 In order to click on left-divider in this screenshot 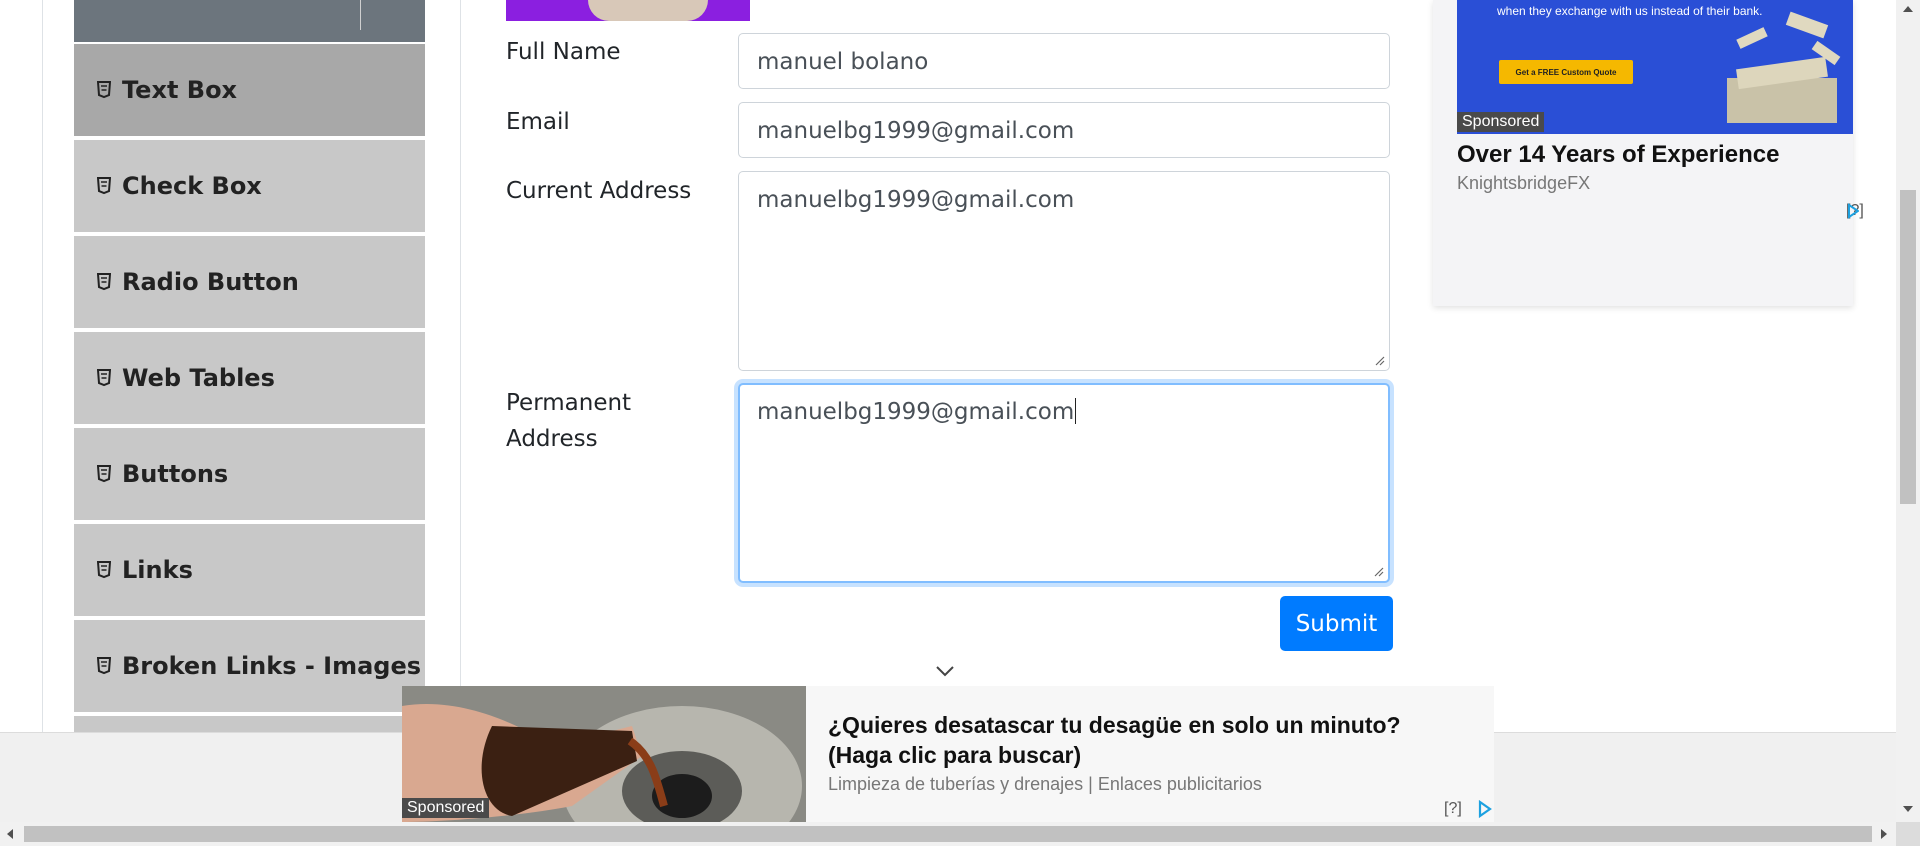, I will do `click(42, 366)`.